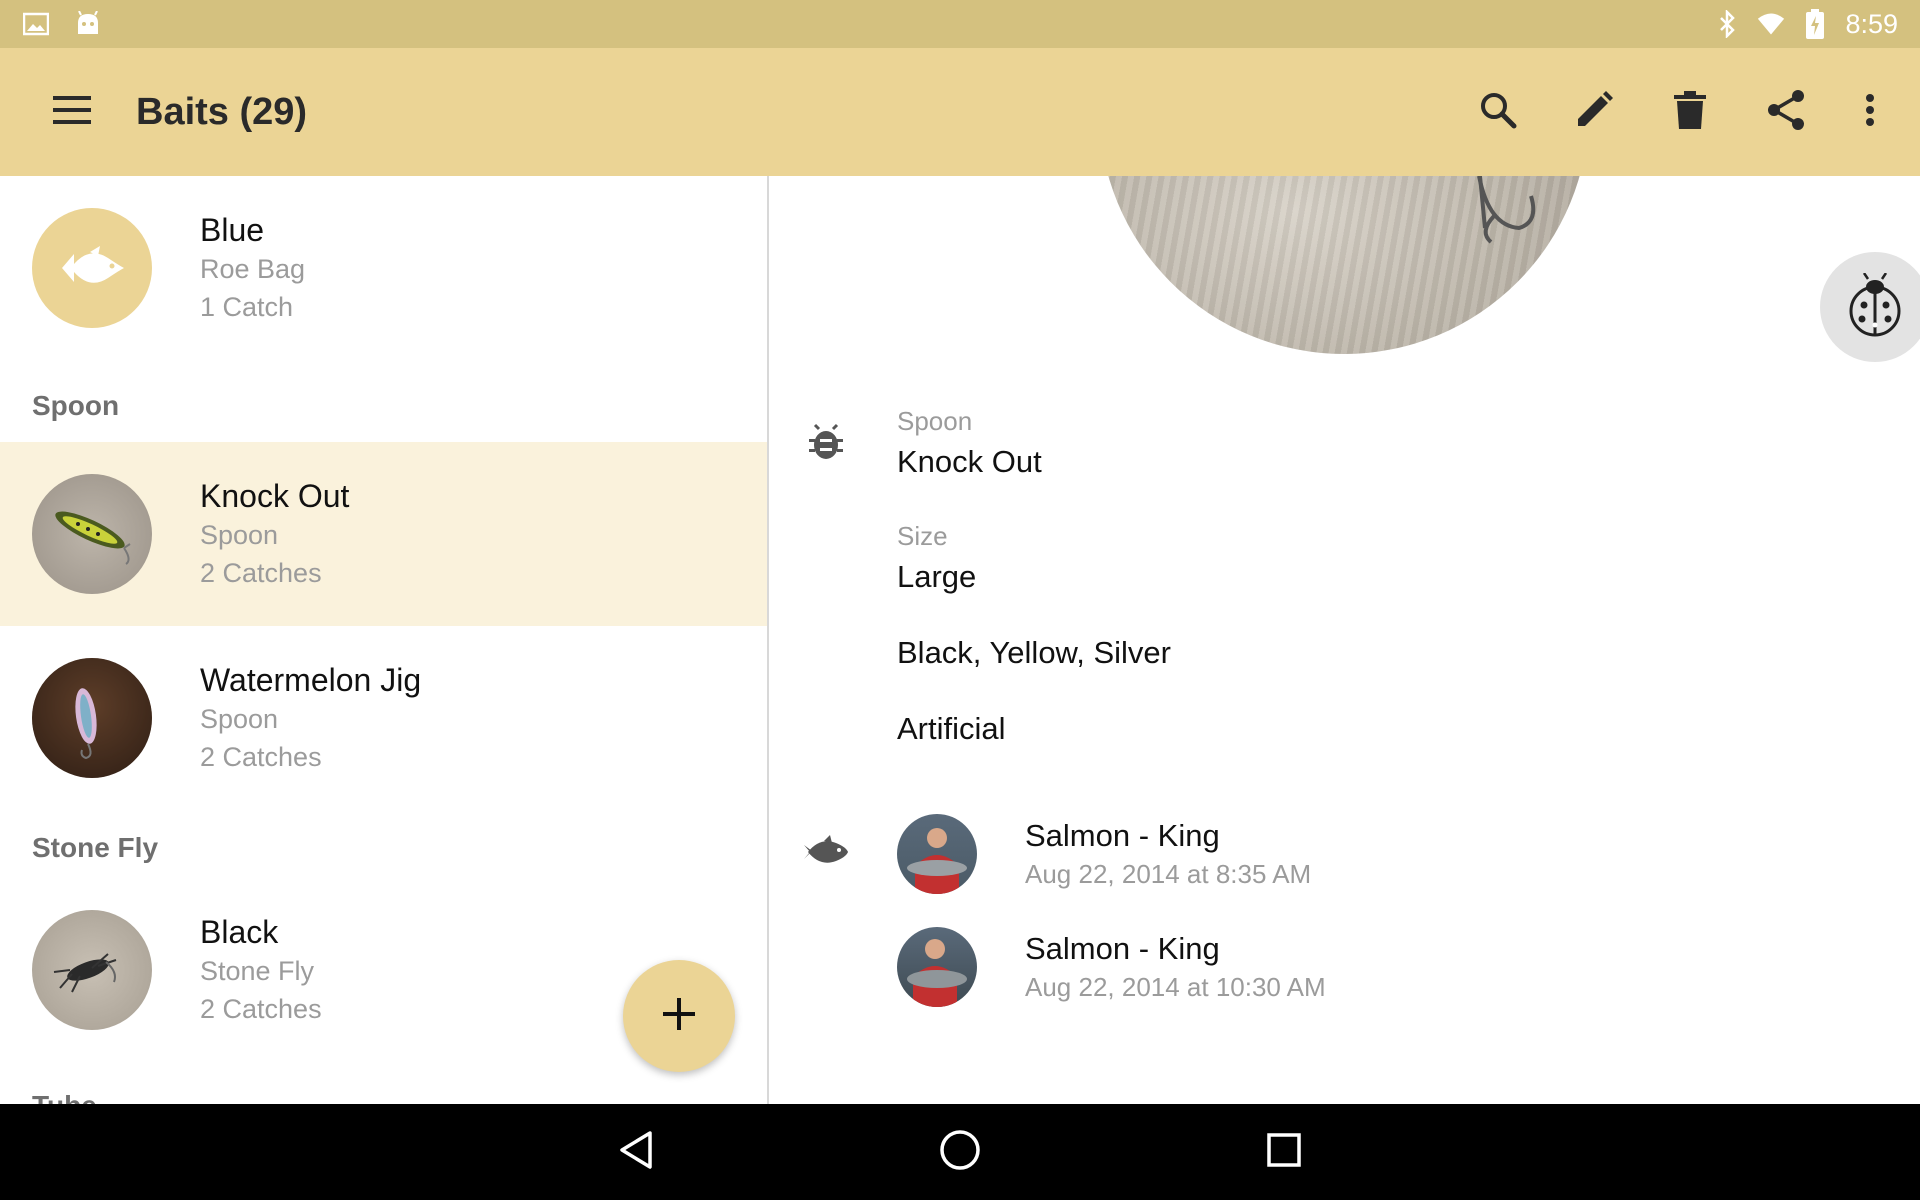 This screenshot has width=1920, height=1200. Describe the element at coordinates (1104, 854) in the screenshot. I see `catch-list-item: Salmon - King Aug 22, 2014 at 8:35 AM` at that location.